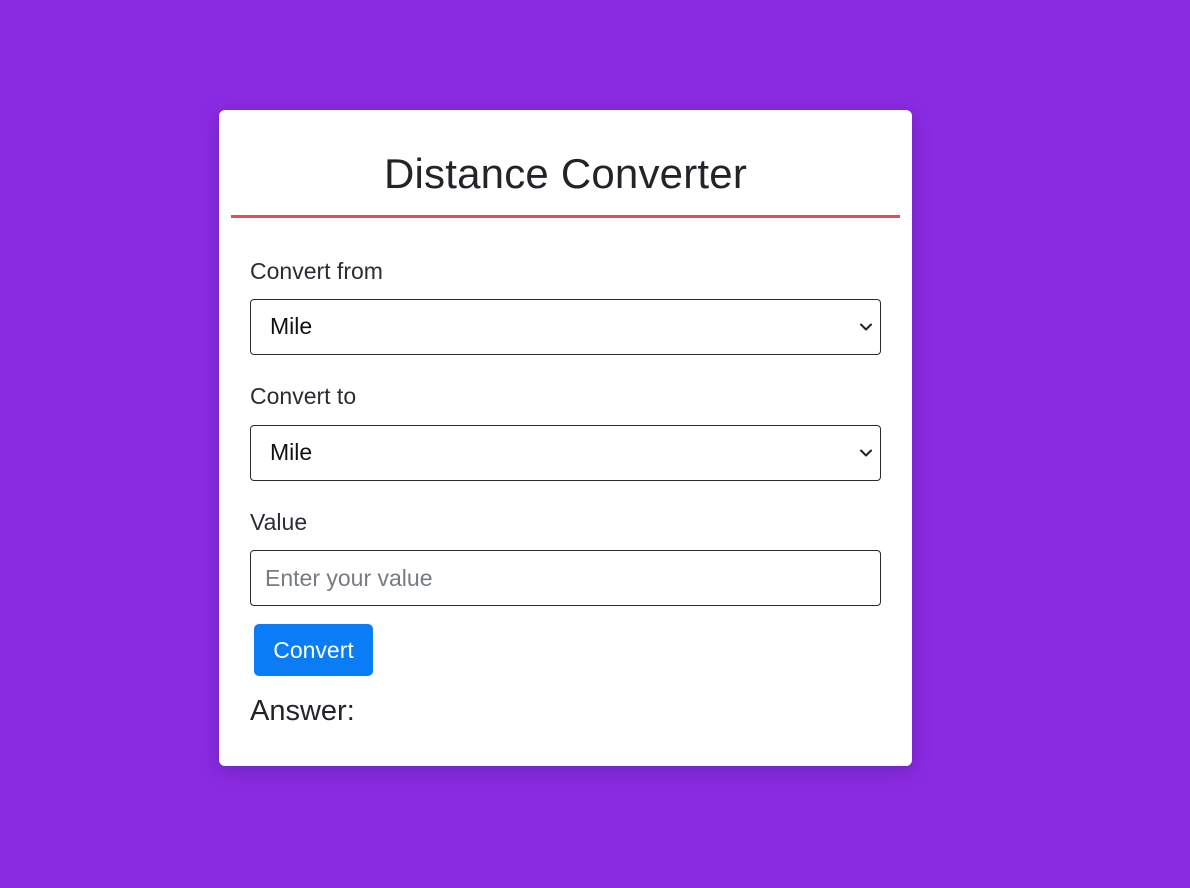 This screenshot has width=1190, height=888. Describe the element at coordinates (291, 452) in the screenshot. I see `convert-to-selected-value: Mile` at that location.